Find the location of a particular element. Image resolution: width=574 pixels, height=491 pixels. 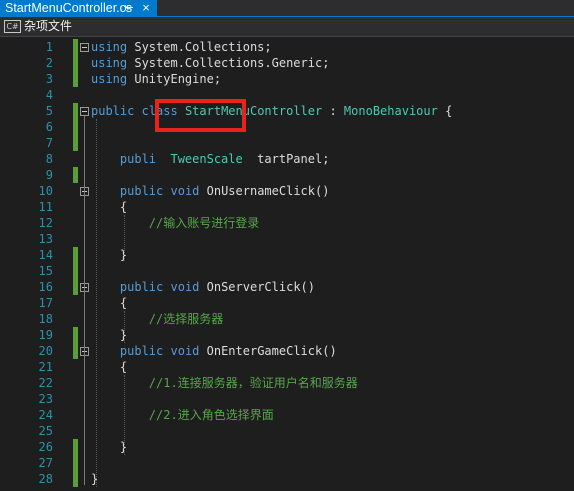

line-number: 8 is located at coordinates (49, 159).